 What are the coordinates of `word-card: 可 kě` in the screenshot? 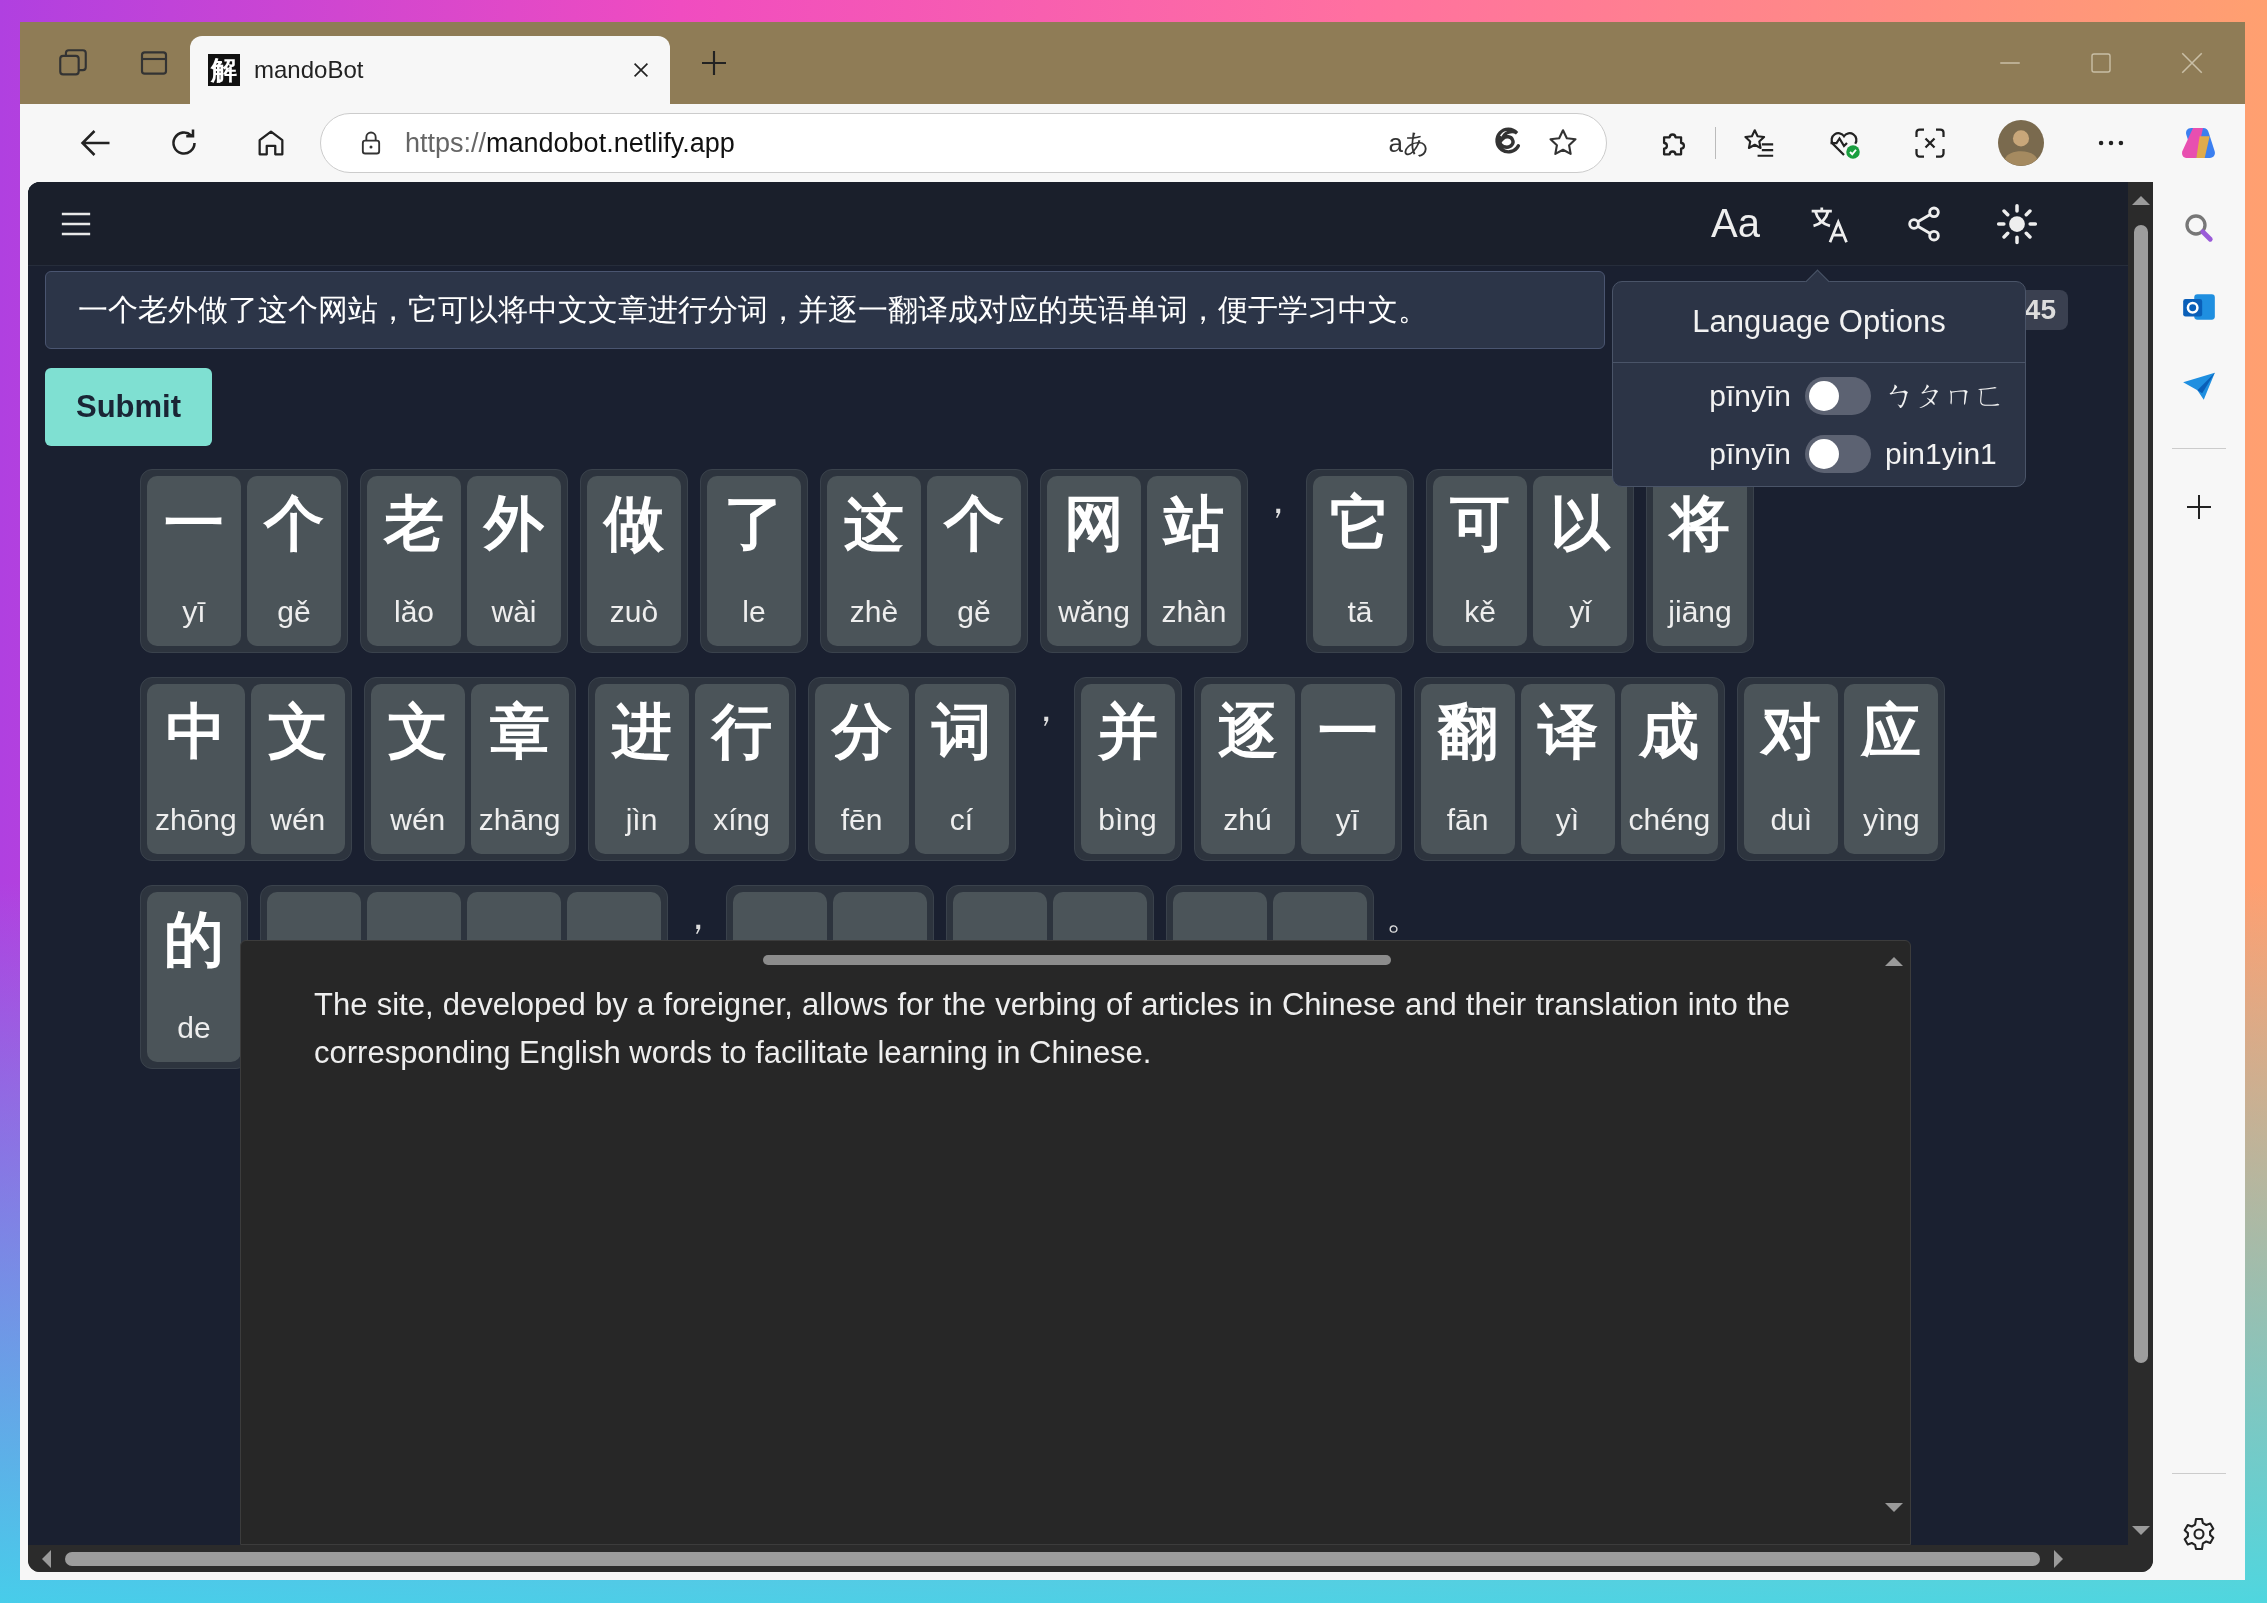 It's located at (1480, 561).